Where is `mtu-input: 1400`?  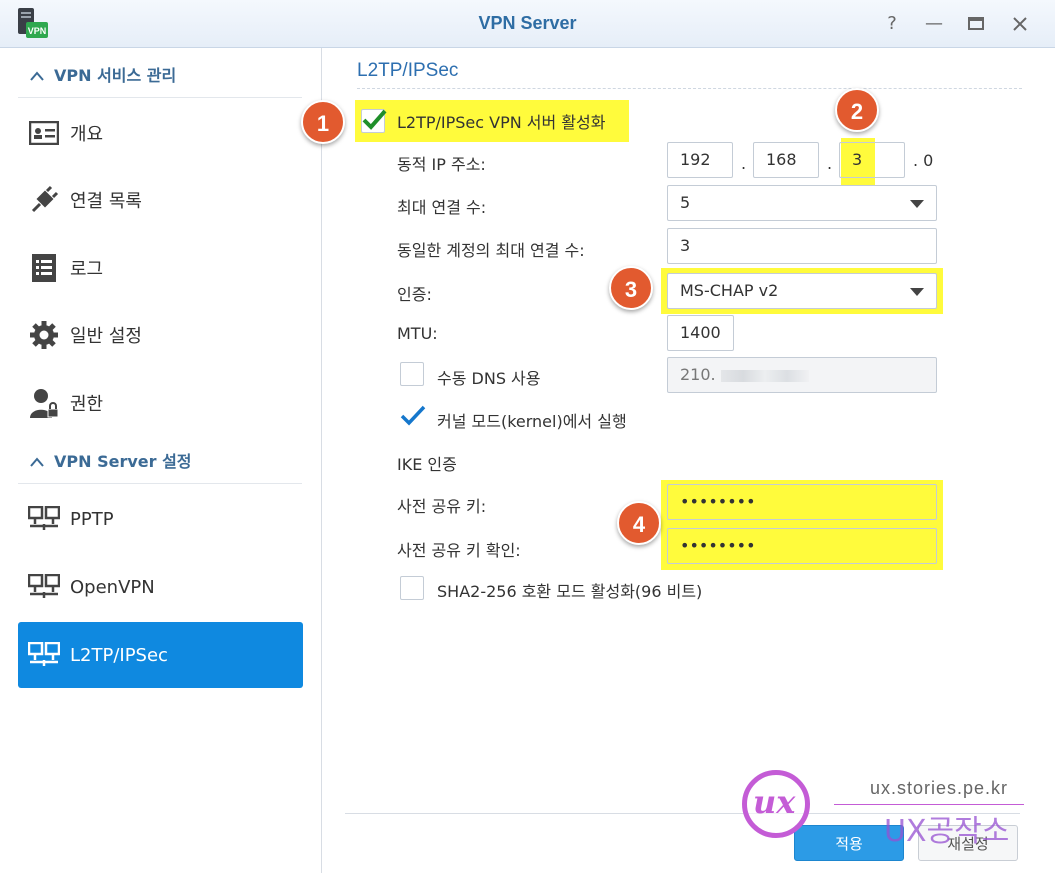
mtu-input: 1400 is located at coordinates (700, 333).